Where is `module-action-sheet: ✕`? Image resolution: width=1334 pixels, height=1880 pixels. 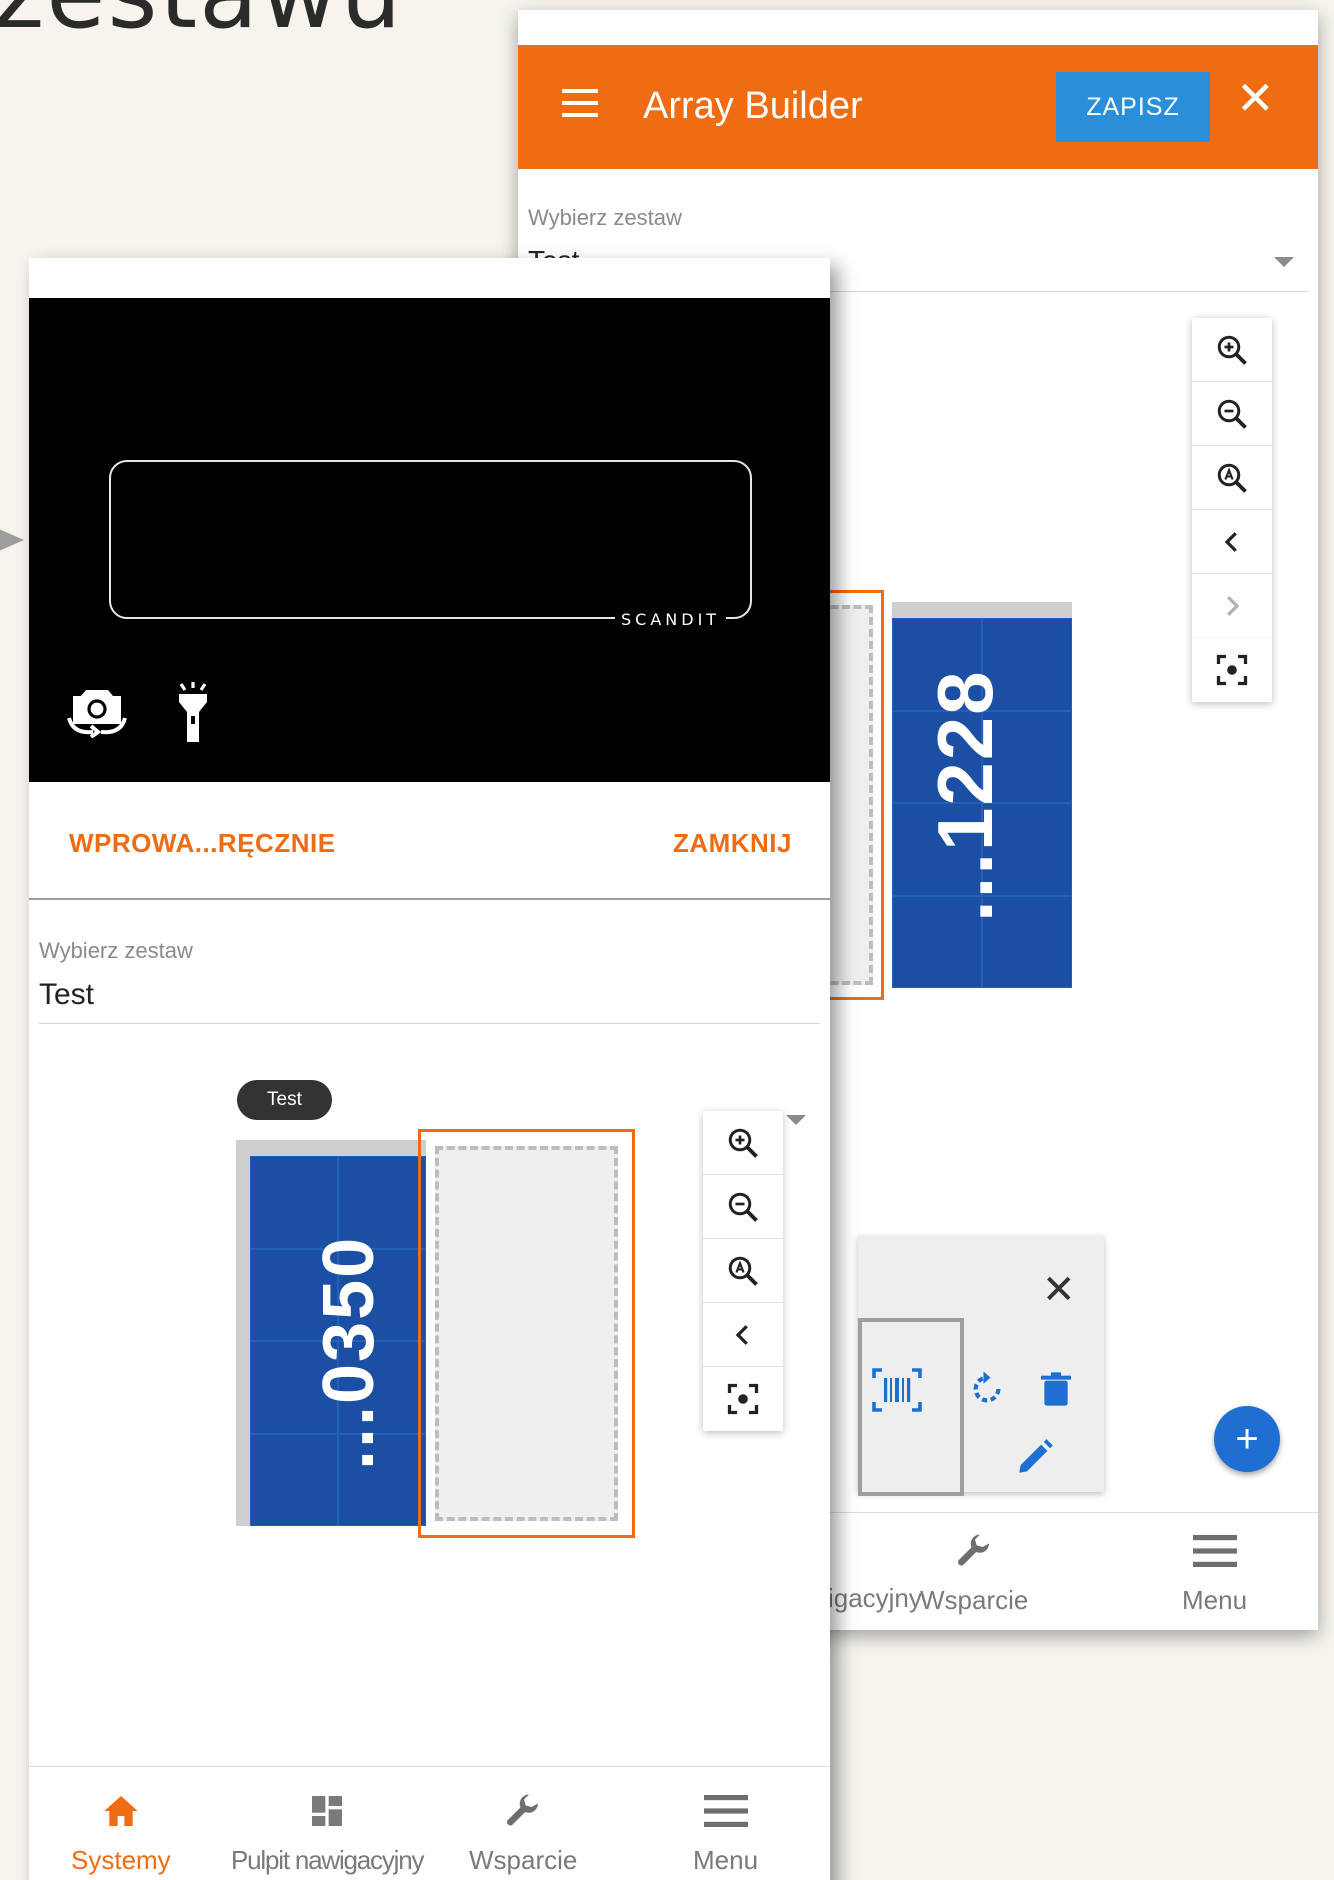 module-action-sheet: ✕ is located at coordinates (981, 1366).